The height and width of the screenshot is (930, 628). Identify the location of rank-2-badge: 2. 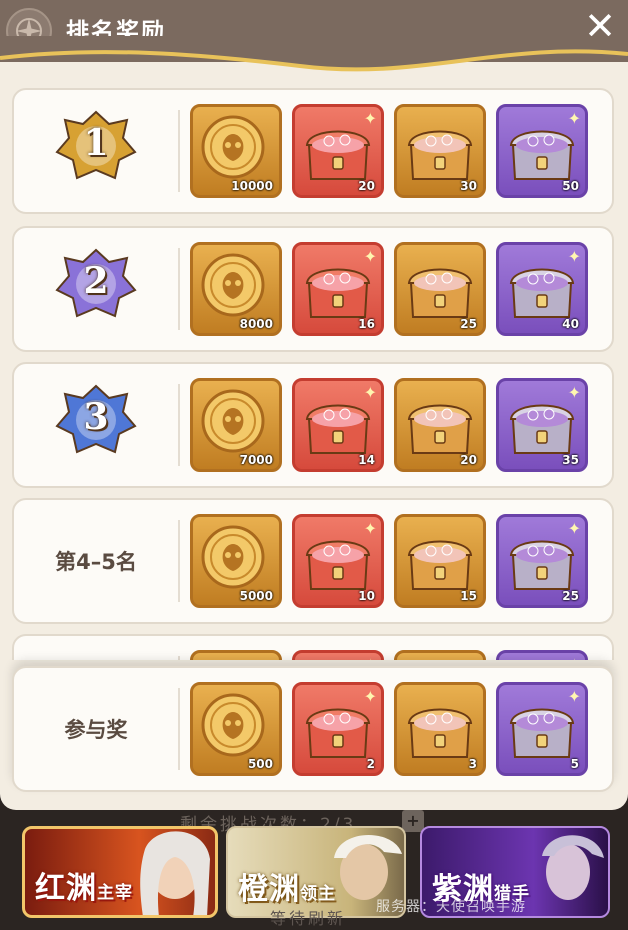
(96, 289).